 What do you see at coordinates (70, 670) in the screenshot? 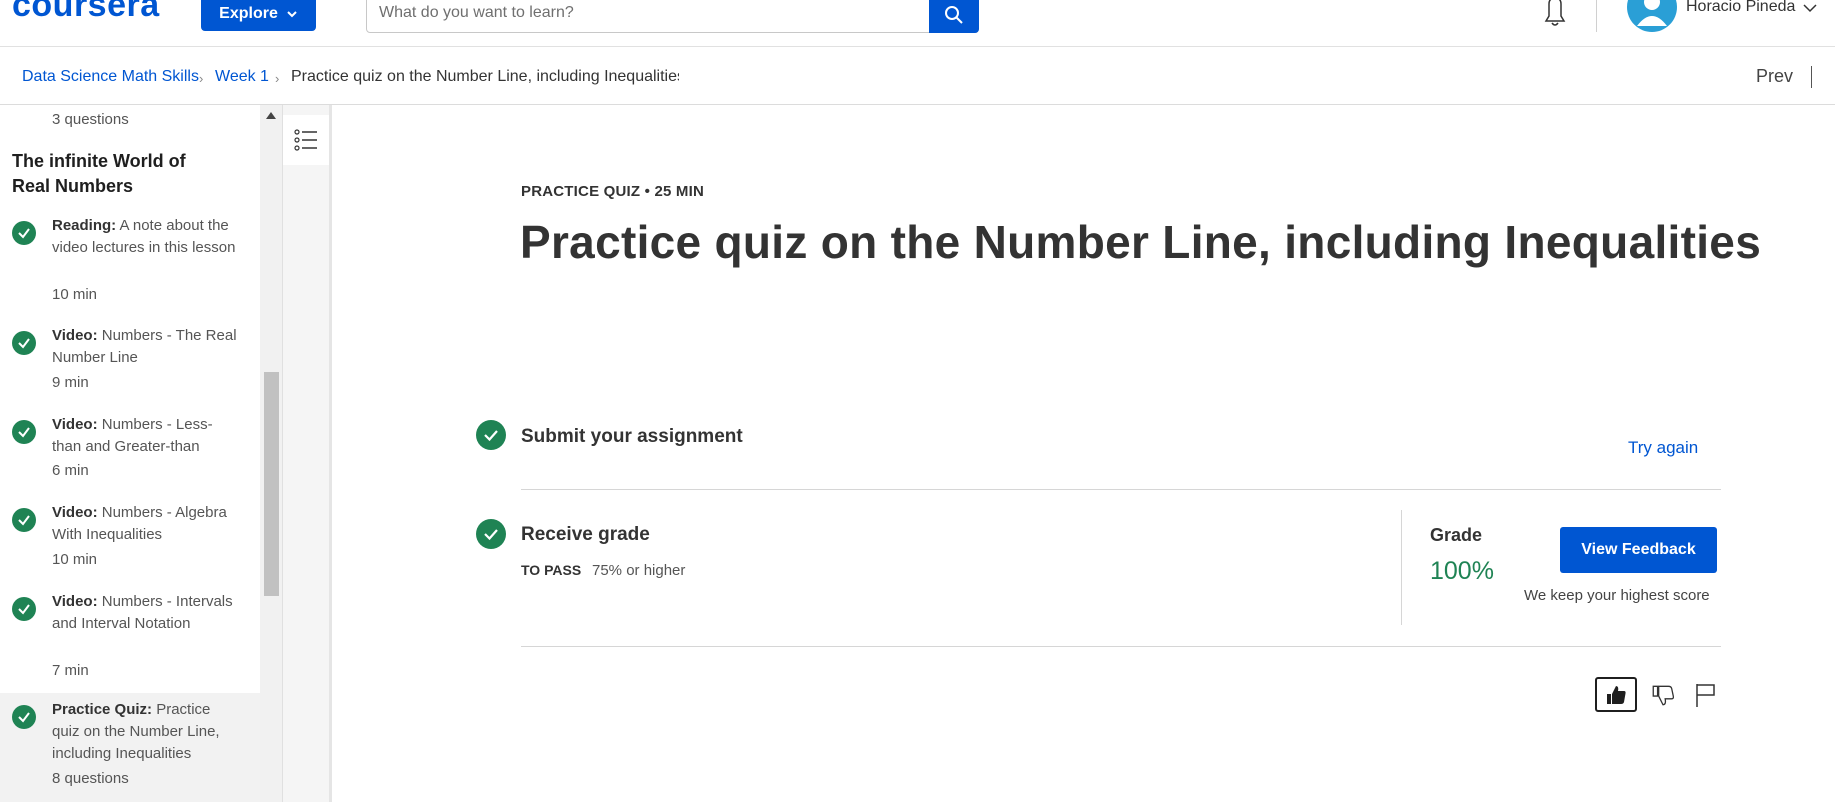
I see `sidebar-item-duration: 7 min` at bounding box center [70, 670].